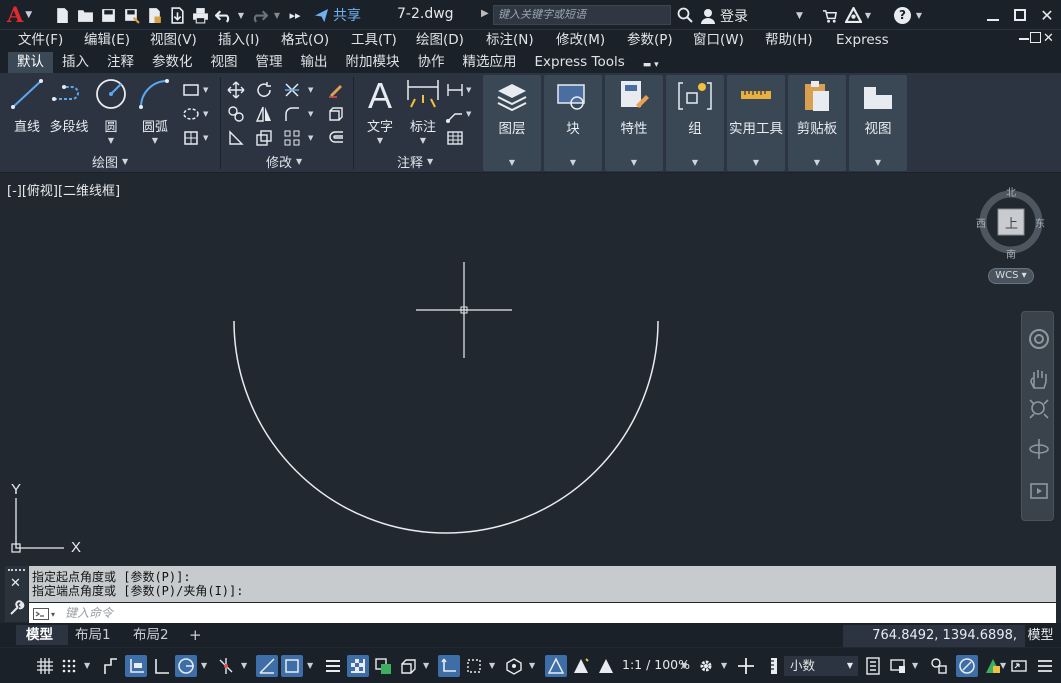  What do you see at coordinates (660, 41) in the screenshot?
I see `menu-parametric: 参数(P)` at bounding box center [660, 41].